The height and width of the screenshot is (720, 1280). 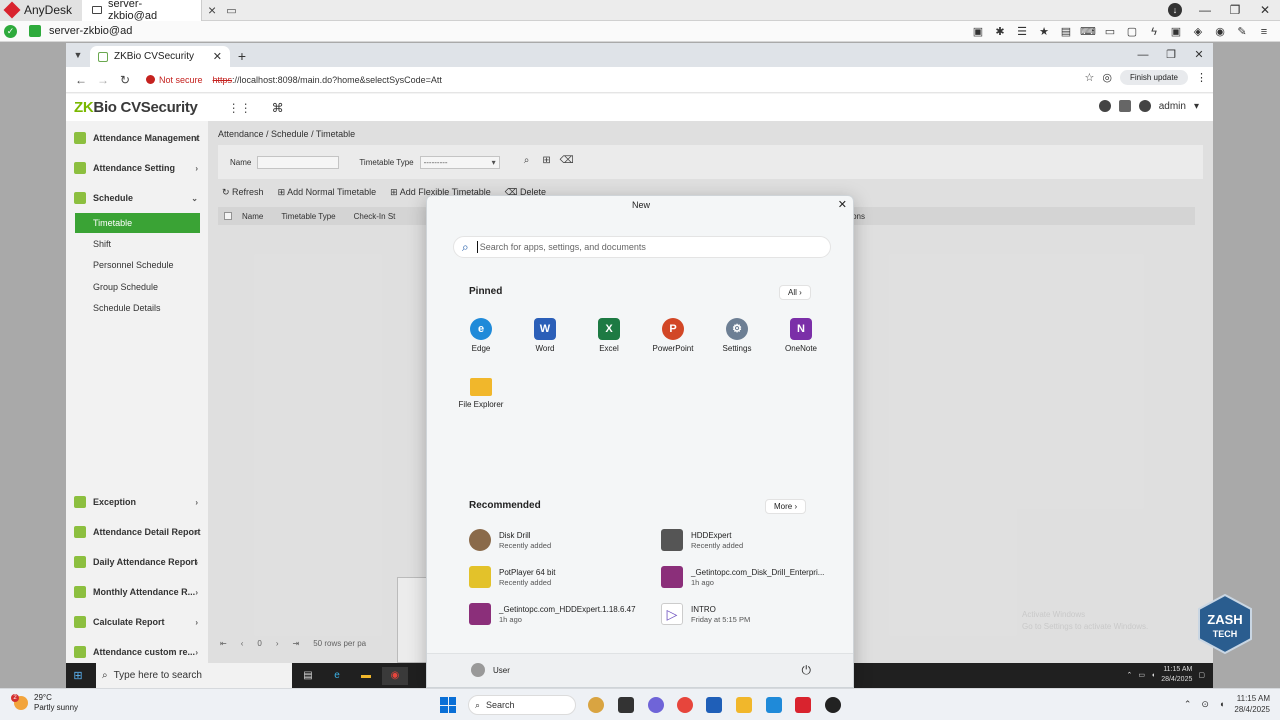 I want to click on pinned-app-settings: ⚙ Settings, so click(x=737, y=335).